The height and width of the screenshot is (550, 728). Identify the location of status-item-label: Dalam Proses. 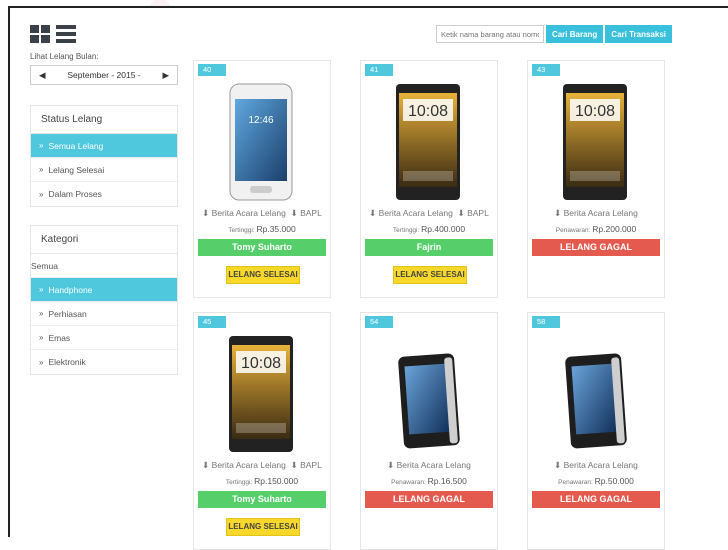
(75, 194).